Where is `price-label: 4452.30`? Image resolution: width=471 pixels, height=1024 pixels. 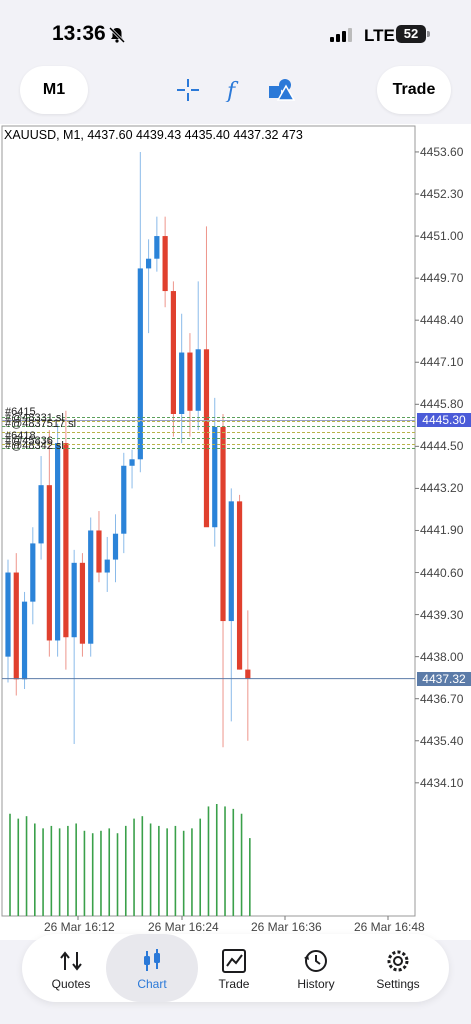 price-label: 4452.30 is located at coordinates (442, 194).